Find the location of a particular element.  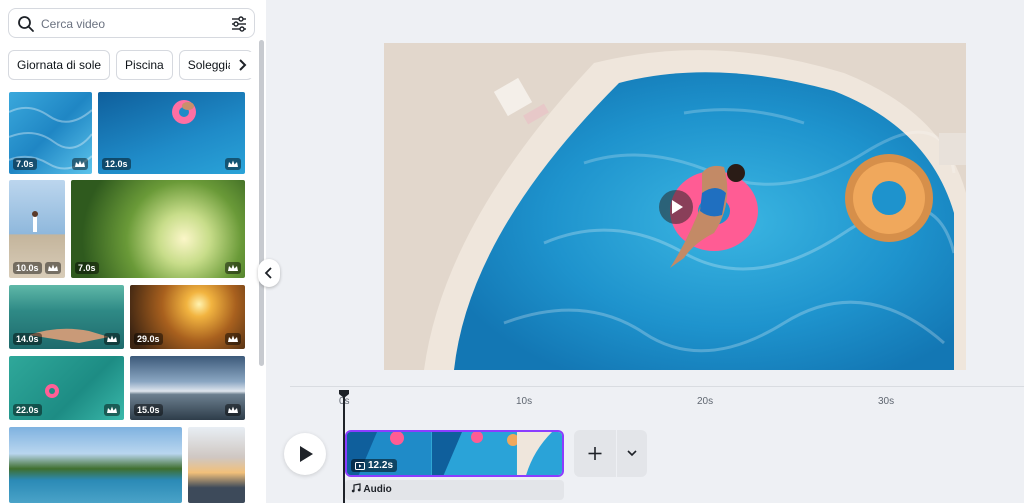

timeline-ruler is located at coordinates (657, 386).